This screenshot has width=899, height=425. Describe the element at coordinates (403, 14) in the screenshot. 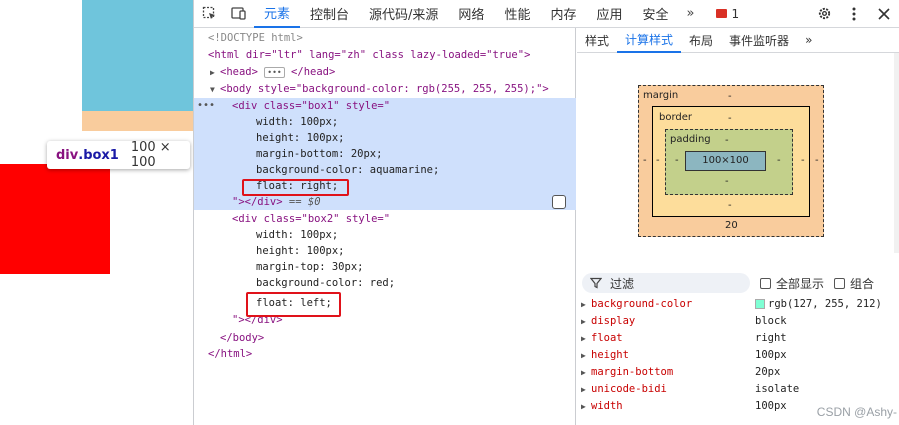

I see `tab-sources: 源代码/来源` at that location.